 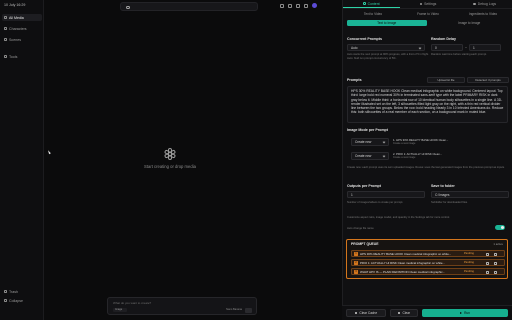 I want to click on sidebar-item-label: Collapse, so click(x=16, y=300).